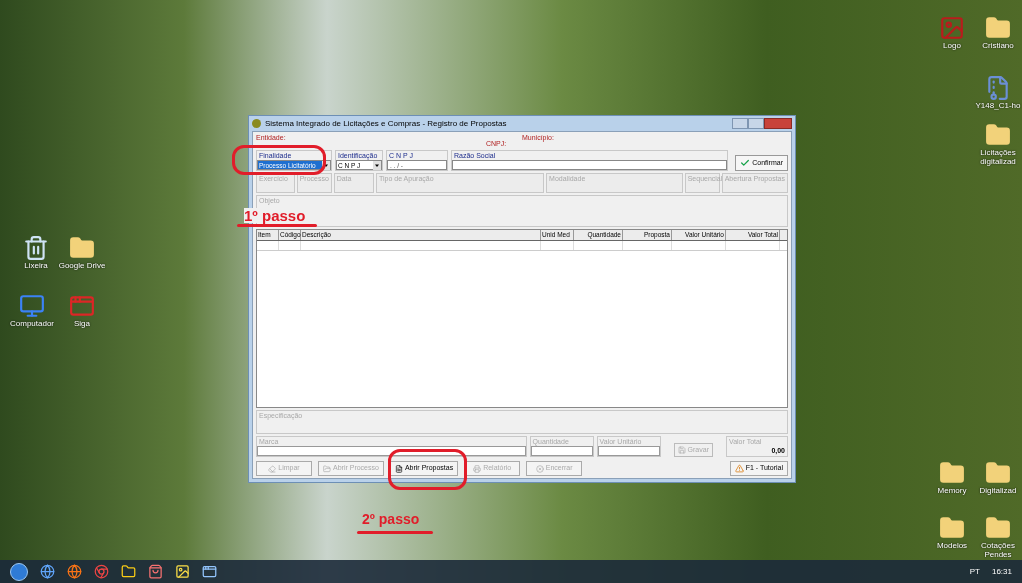 The width and height of the screenshot is (1022, 583). What do you see at coordinates (327, 468) in the screenshot?
I see `open-icon` at bounding box center [327, 468].